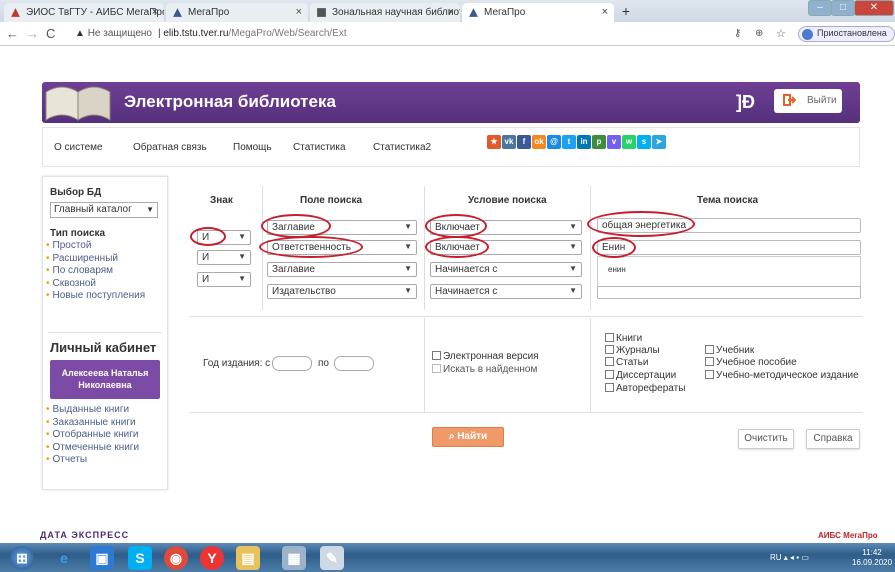 This screenshot has height=572, width=895. I want to click on mail-icon: @, so click(554, 142).